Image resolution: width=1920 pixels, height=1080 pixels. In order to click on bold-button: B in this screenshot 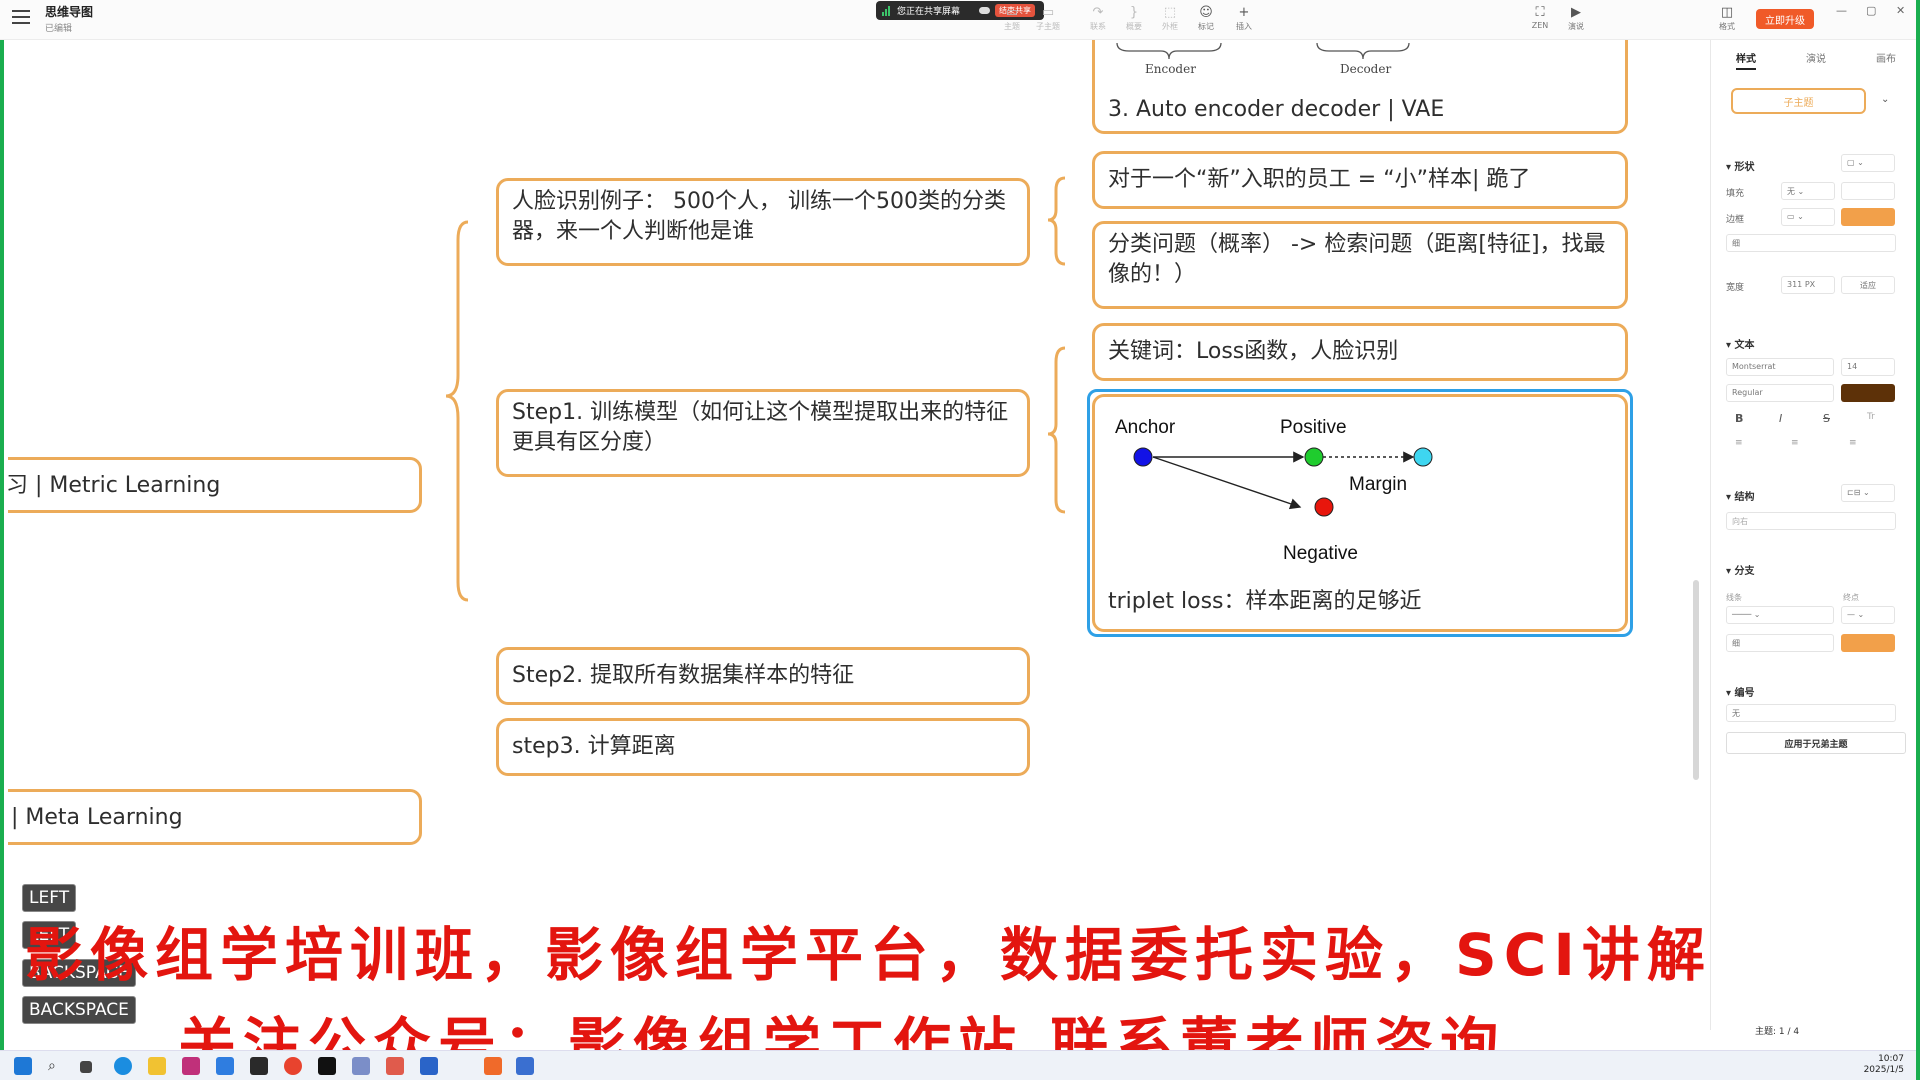, I will do `click(1739, 418)`.